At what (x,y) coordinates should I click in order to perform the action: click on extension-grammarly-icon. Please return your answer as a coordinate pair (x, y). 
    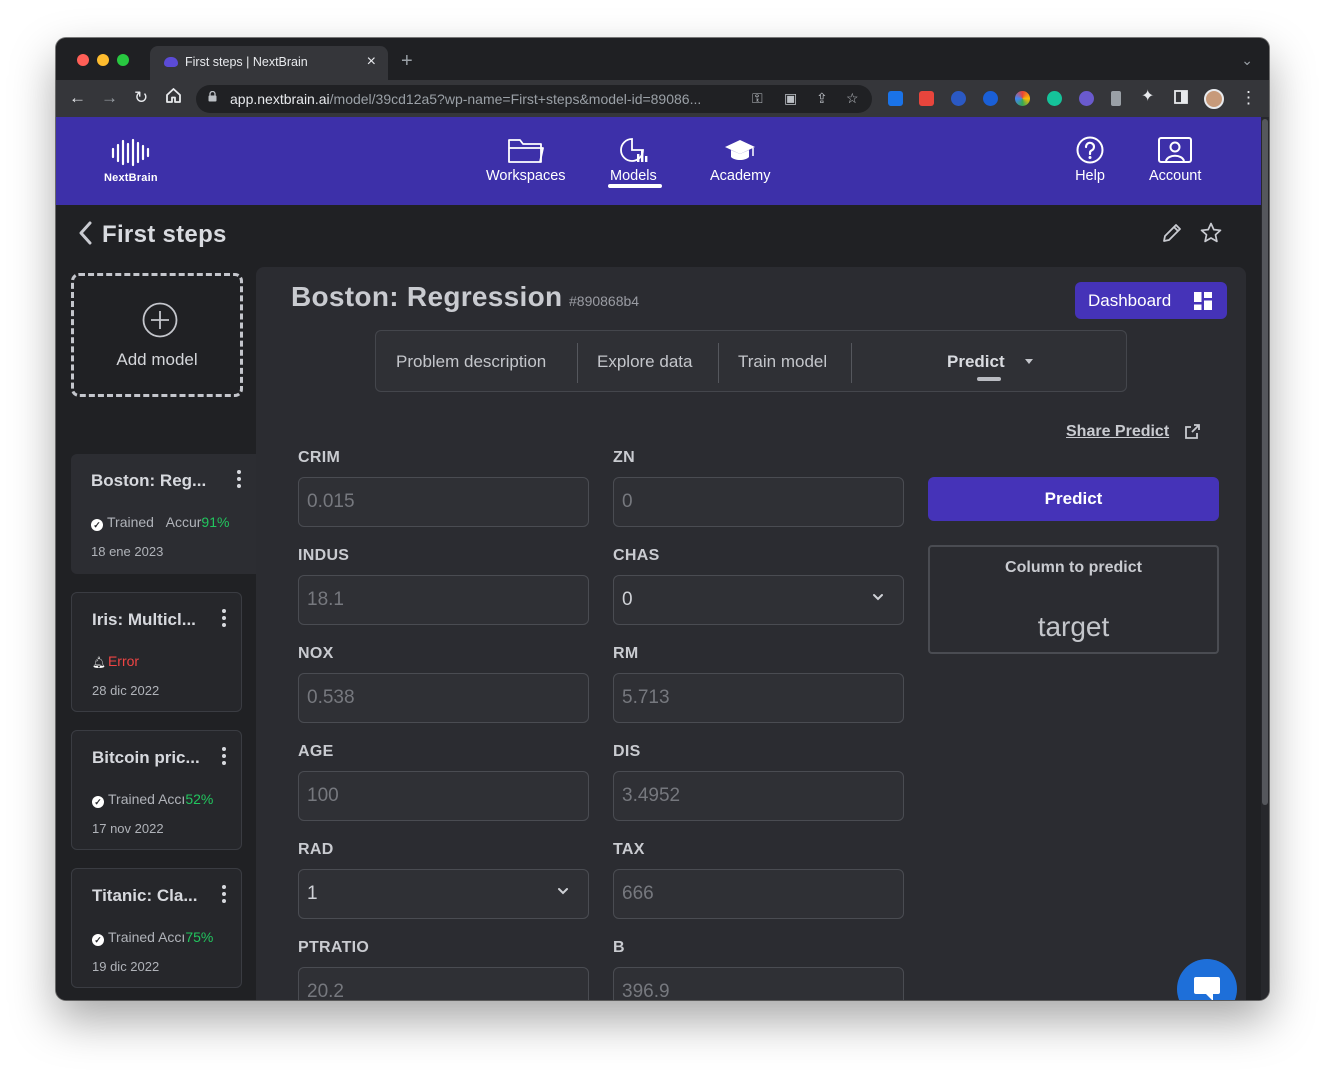
    Looking at the image, I should click on (1054, 98).